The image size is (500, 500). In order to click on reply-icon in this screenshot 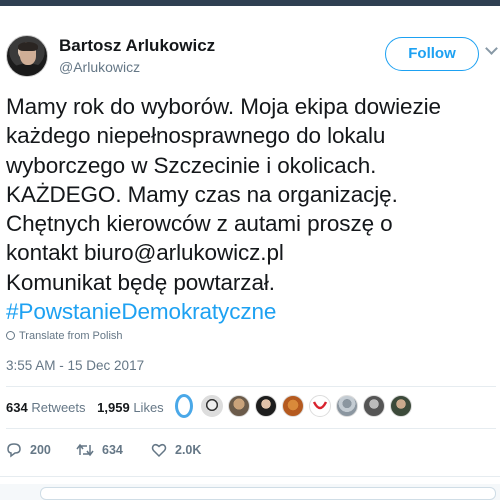, I will do `click(14, 450)`.